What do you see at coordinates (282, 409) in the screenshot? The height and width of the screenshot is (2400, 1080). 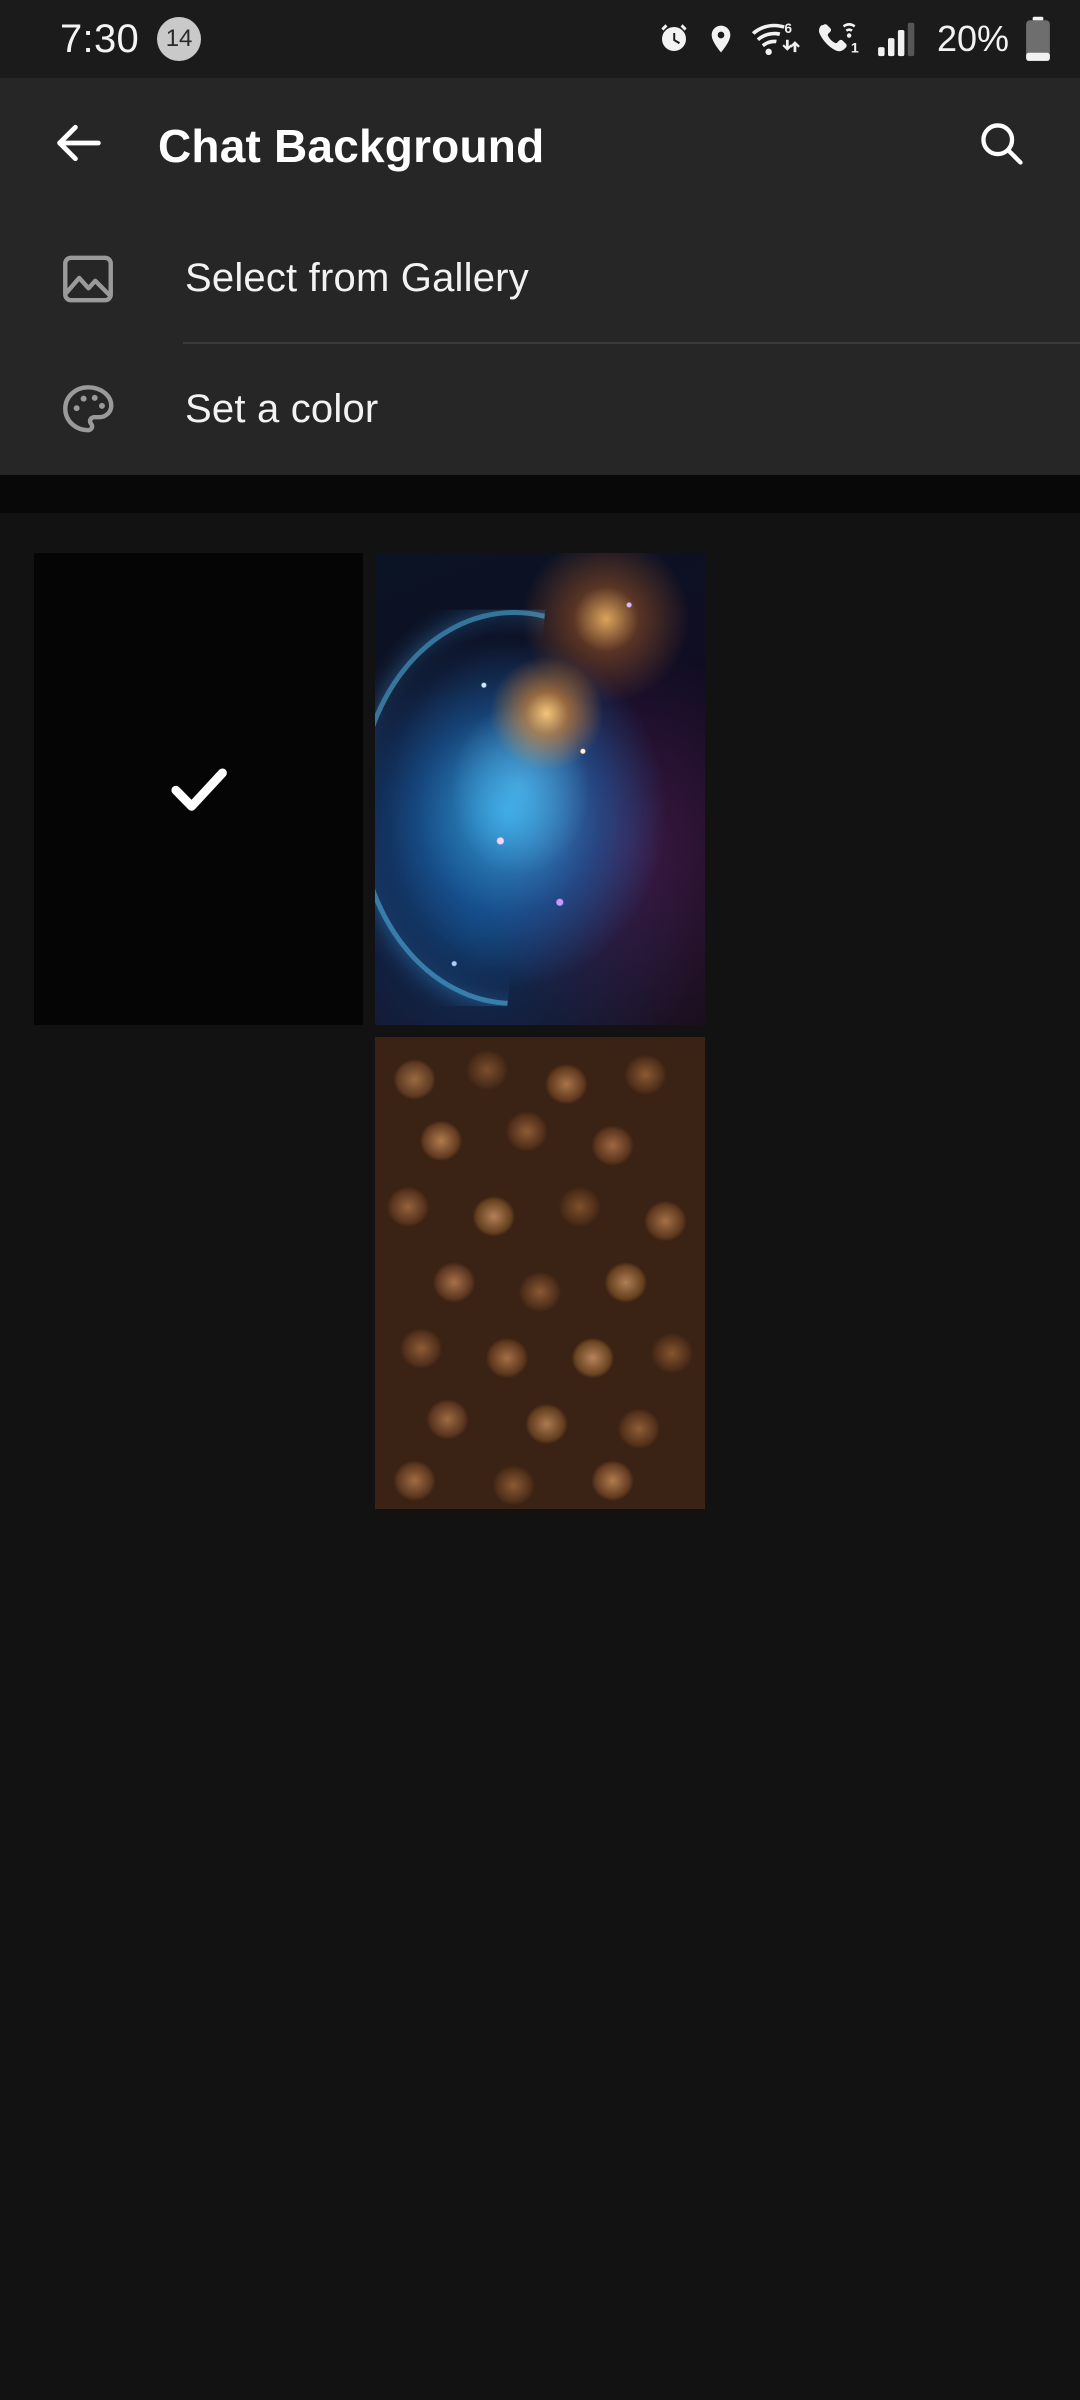 I see `option-label: Set a color` at bounding box center [282, 409].